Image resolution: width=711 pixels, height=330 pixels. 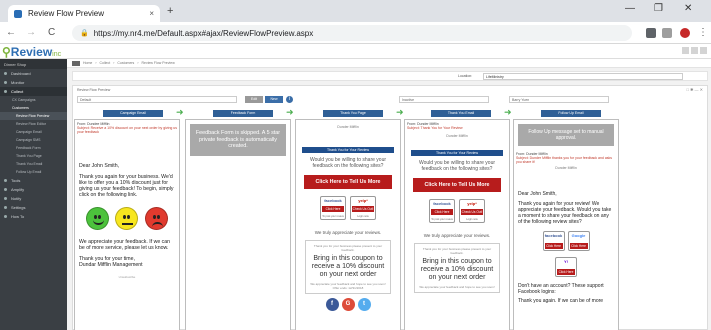 I want to click on flow-select: Default, so click(x=157, y=99).